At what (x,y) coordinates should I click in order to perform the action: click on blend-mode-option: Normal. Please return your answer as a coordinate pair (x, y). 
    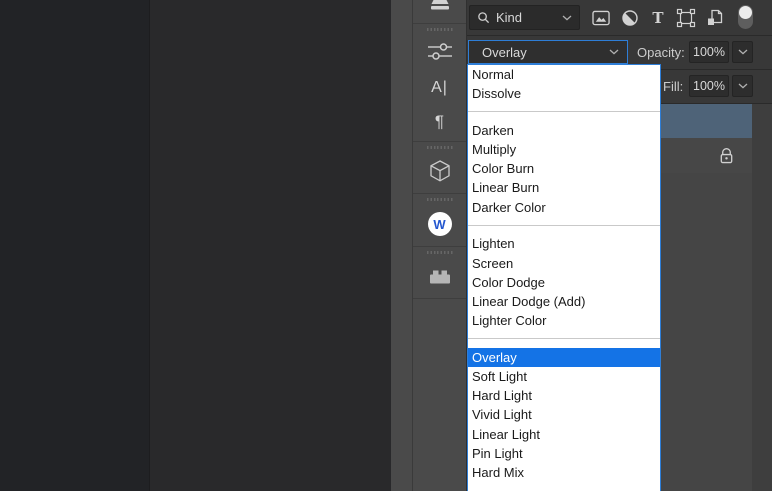
    Looking at the image, I should click on (564, 74).